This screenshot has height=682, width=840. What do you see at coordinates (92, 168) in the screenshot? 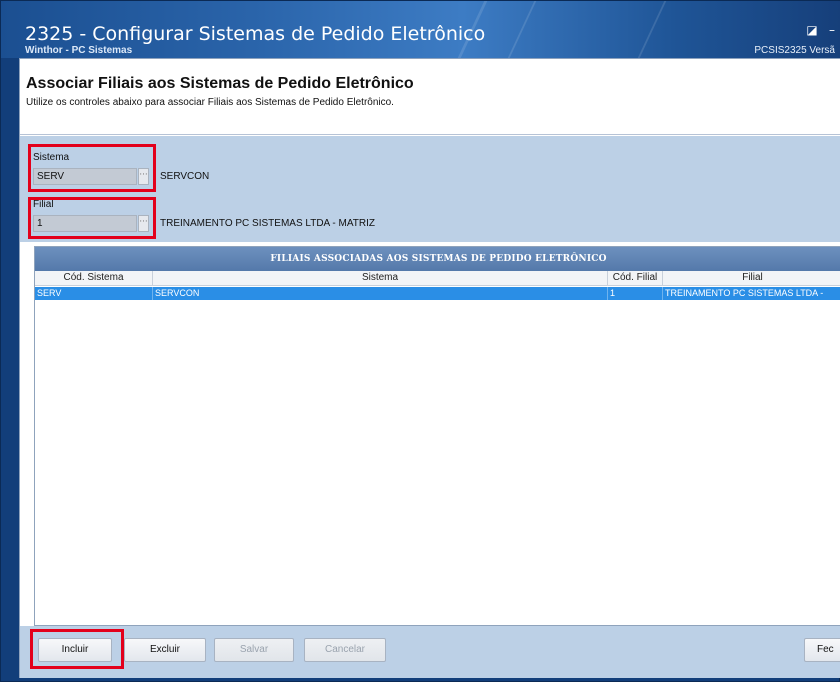
I see `sistema-highlight-box` at bounding box center [92, 168].